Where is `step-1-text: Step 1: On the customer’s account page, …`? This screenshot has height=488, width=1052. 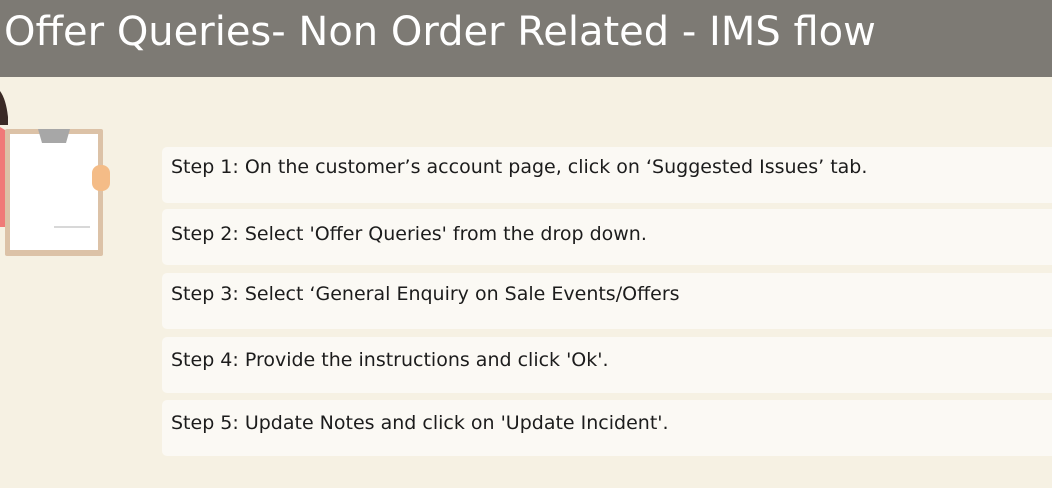
step-1-text: Step 1: On the customer’s account page, … is located at coordinates (519, 167).